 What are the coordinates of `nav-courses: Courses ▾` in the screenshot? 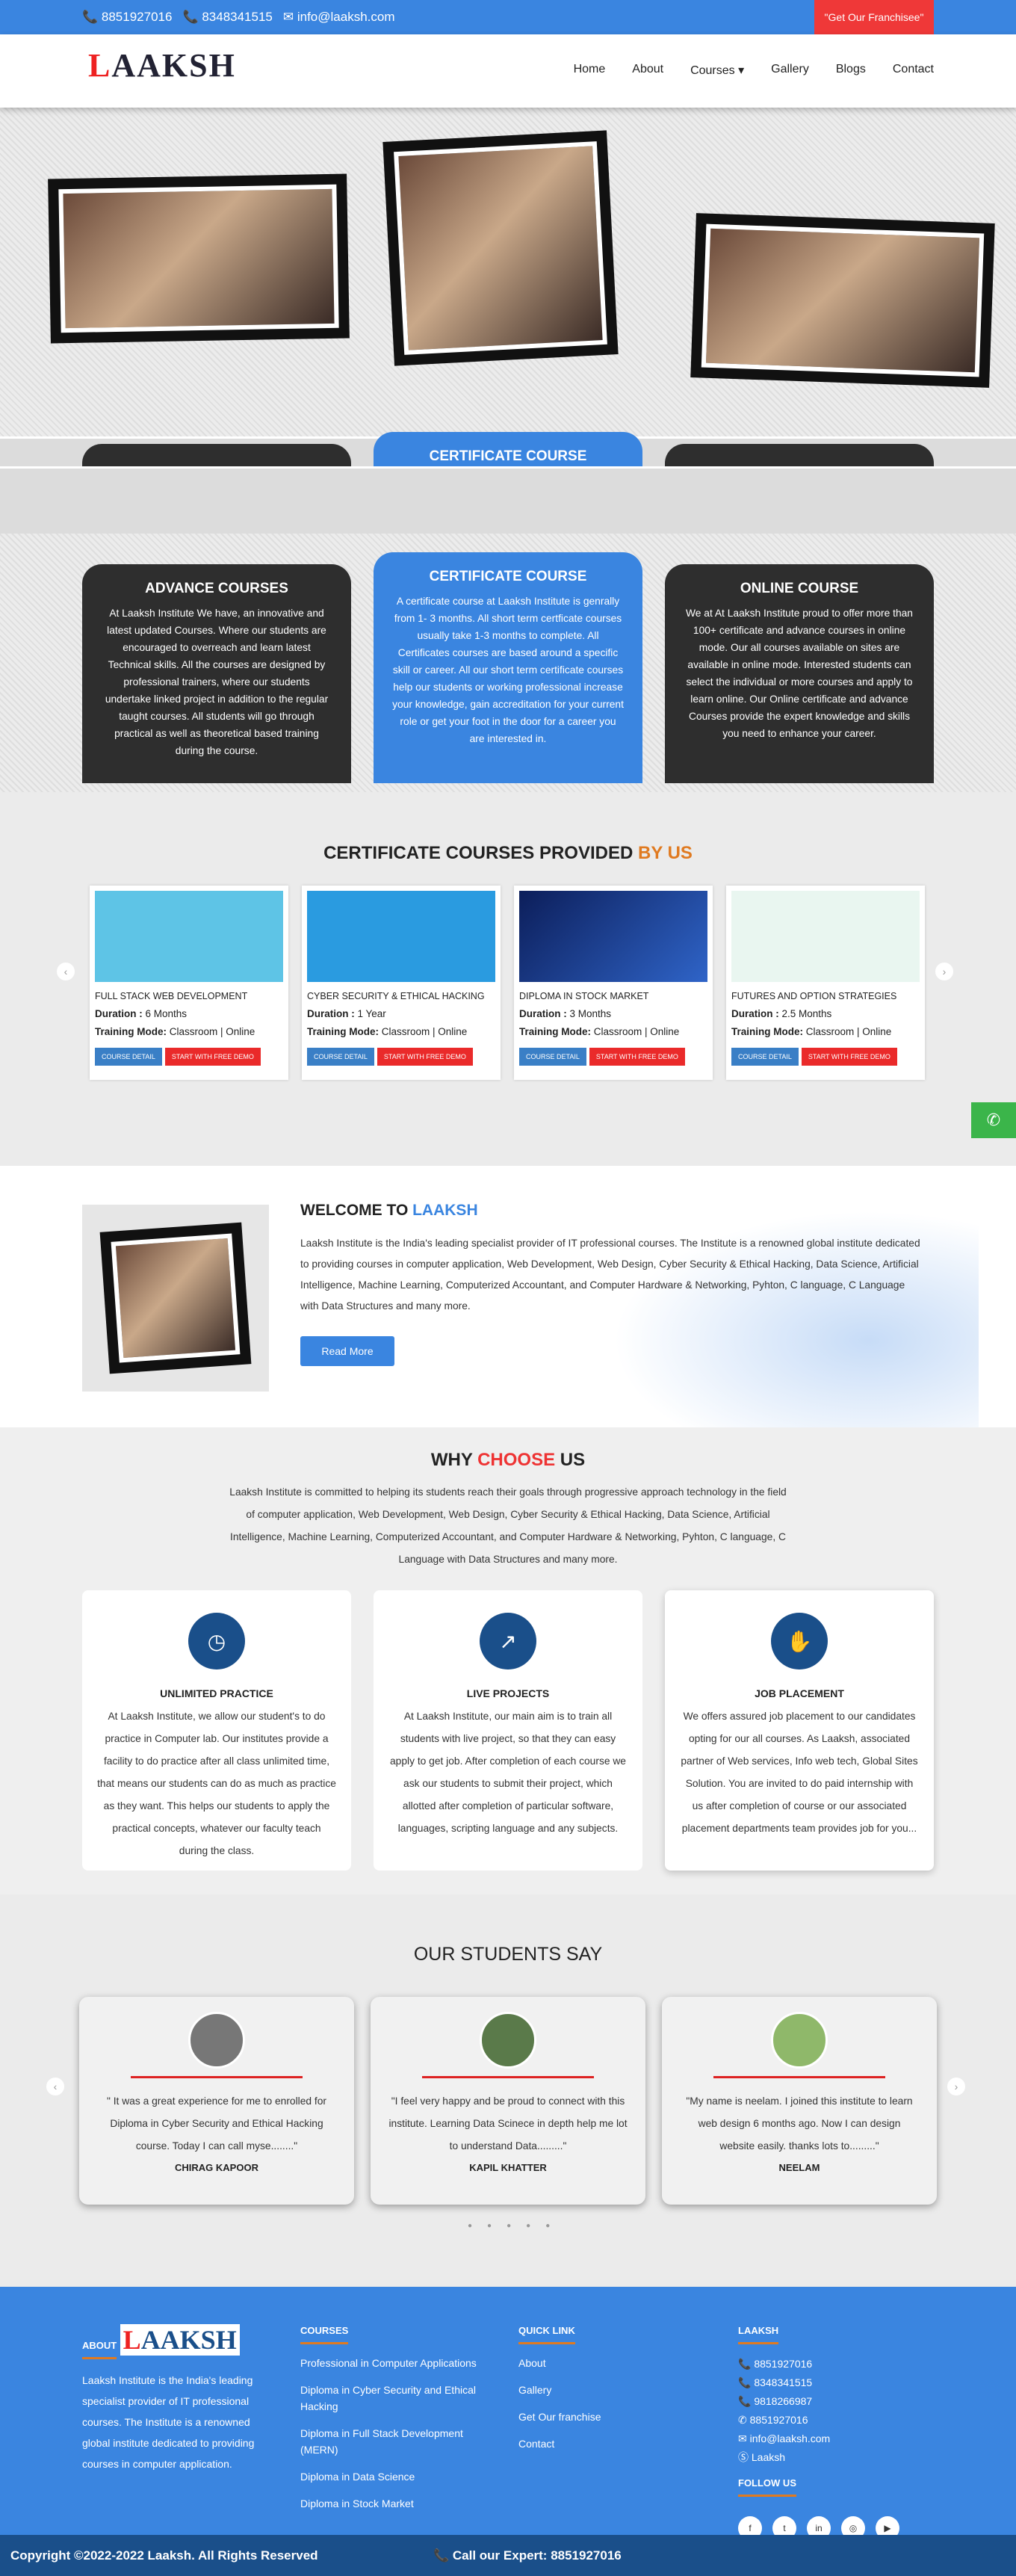 It's located at (717, 70).